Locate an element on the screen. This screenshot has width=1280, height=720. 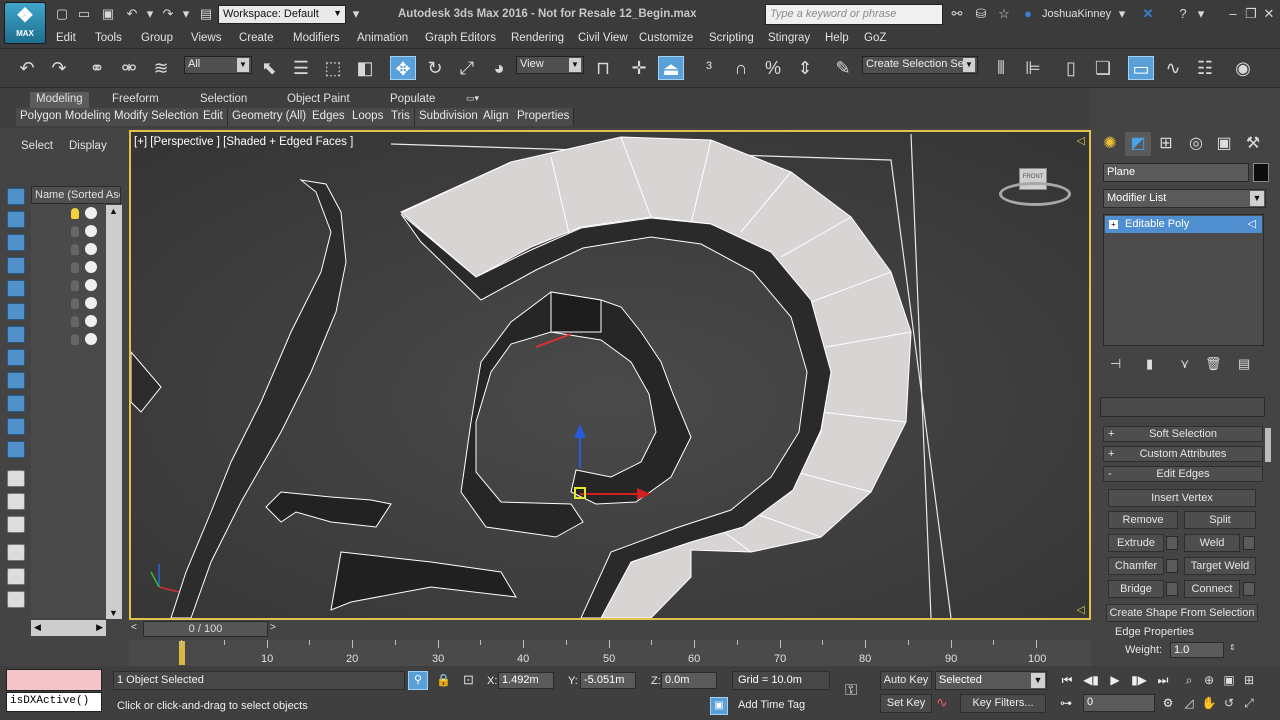
create-tab-icon: ✺ is located at coordinates (1110, 144).